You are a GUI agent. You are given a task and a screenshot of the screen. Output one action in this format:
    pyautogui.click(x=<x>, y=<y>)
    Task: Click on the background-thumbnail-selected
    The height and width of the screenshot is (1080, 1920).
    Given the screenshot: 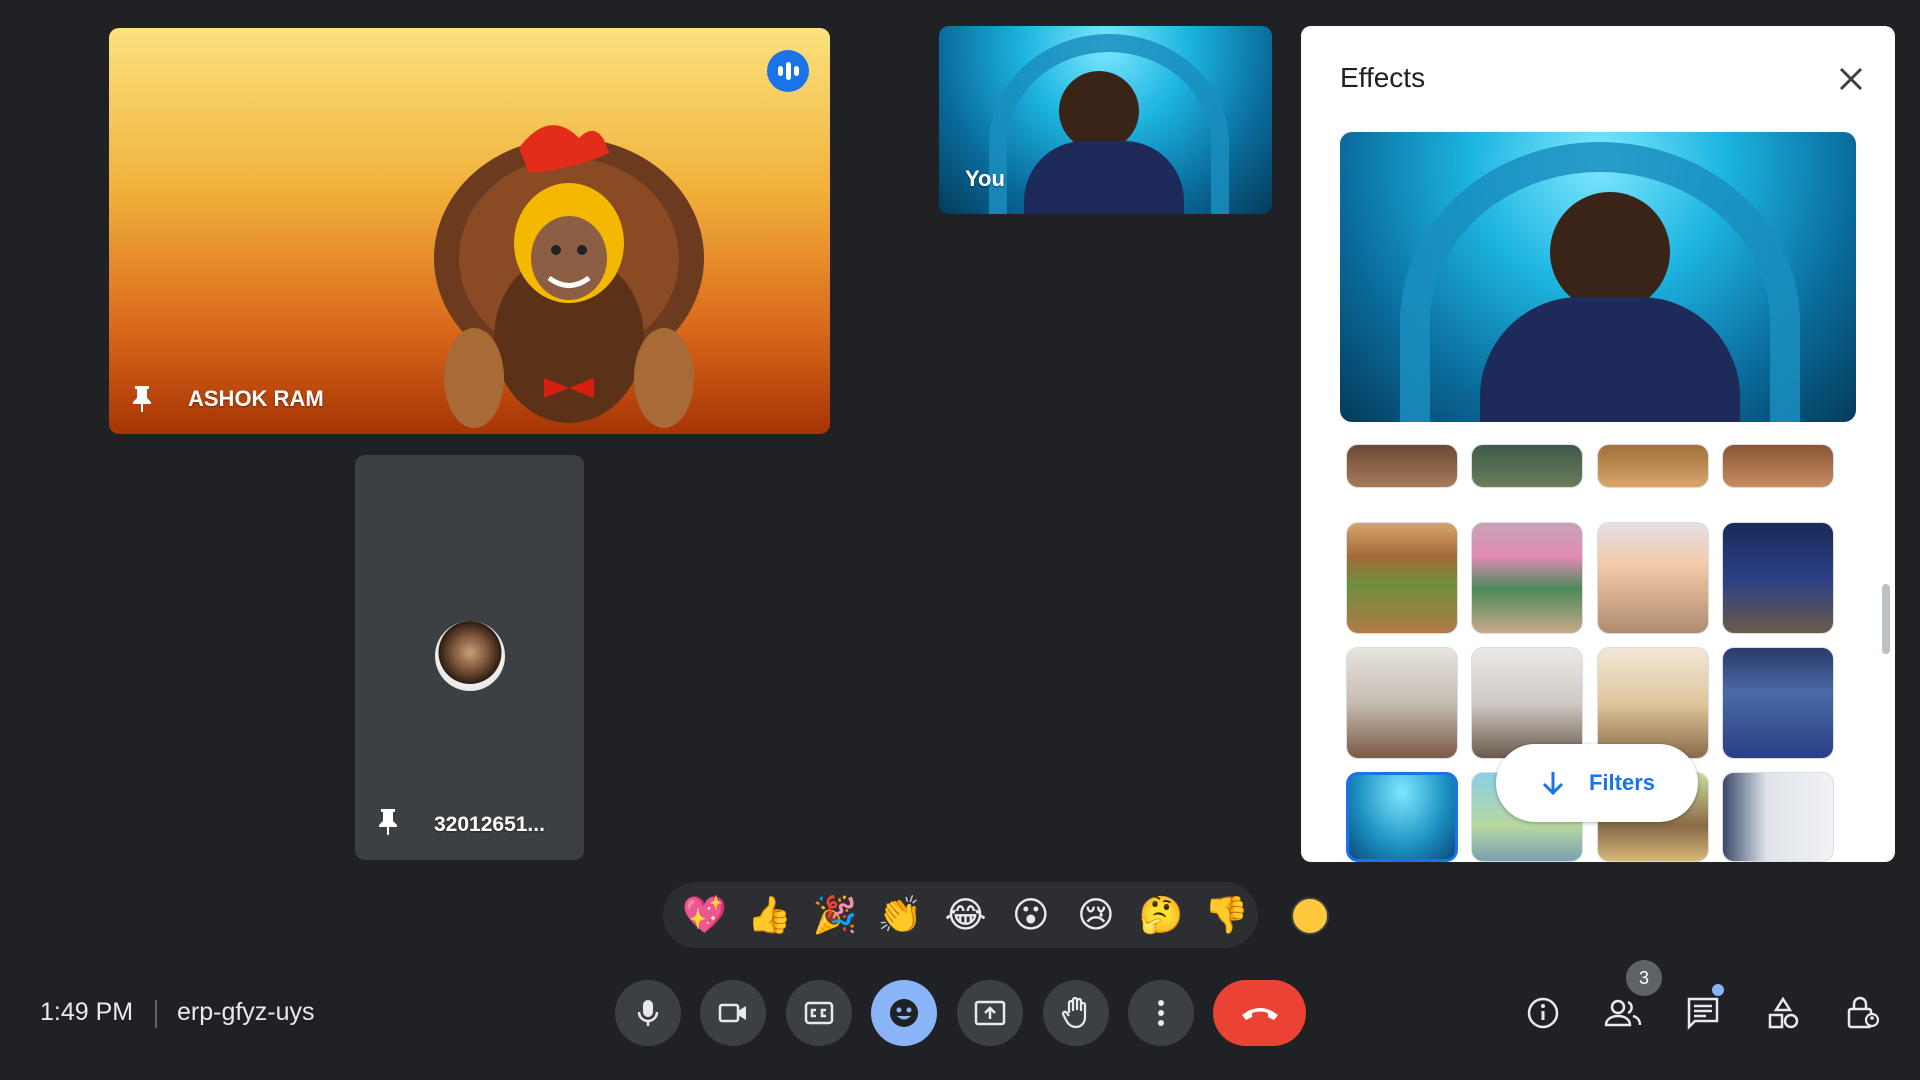 What is the action you would take?
    pyautogui.click(x=1402, y=817)
    